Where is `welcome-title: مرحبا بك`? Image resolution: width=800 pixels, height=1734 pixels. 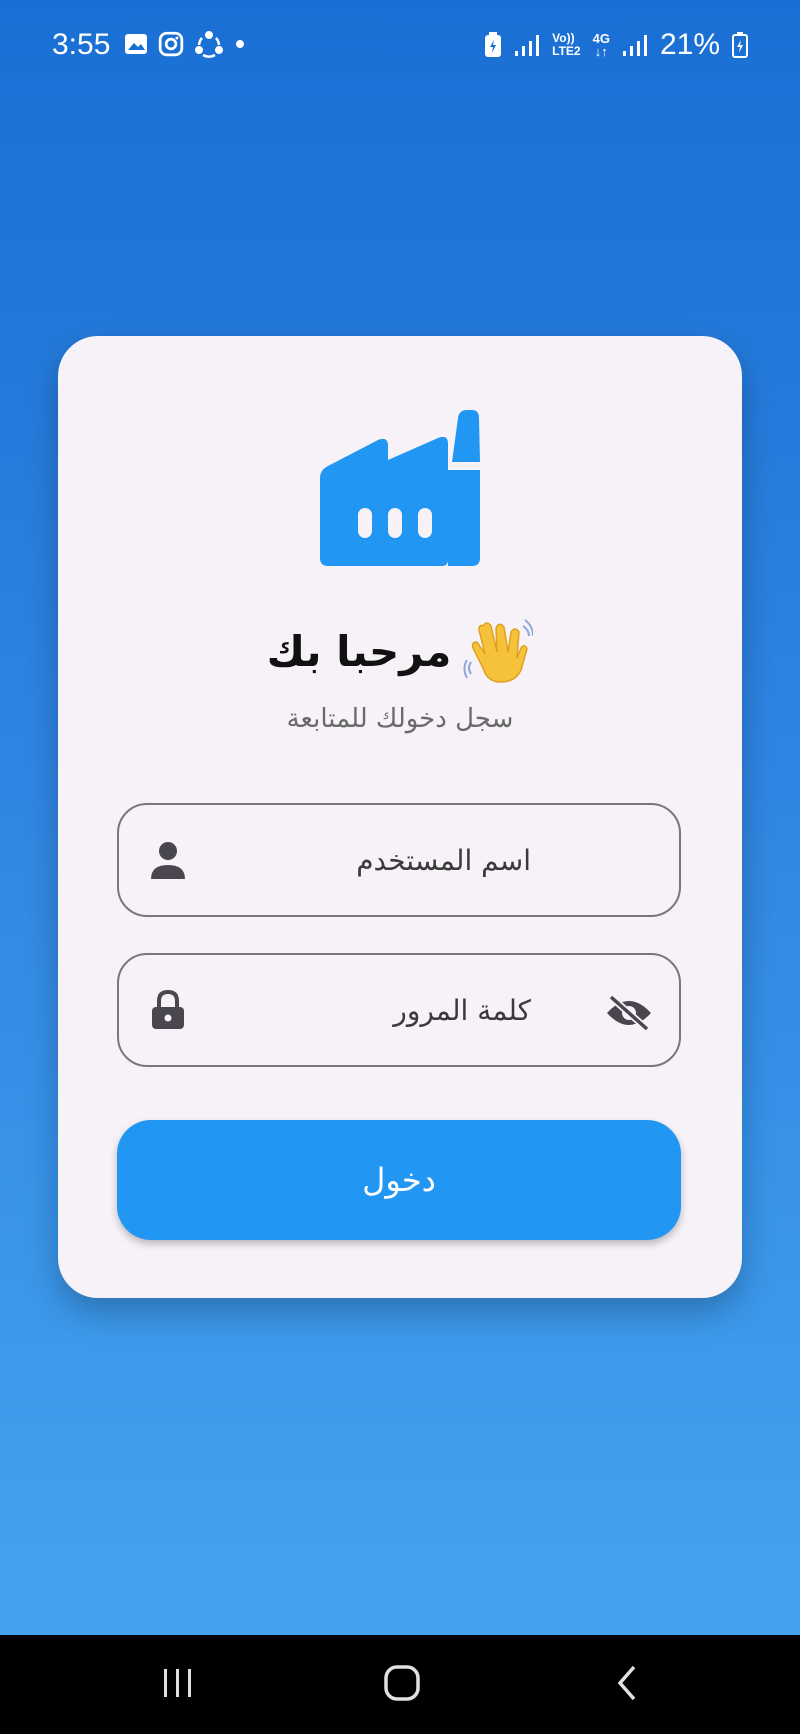
welcome-title: مرحبا بك is located at coordinates (359, 651).